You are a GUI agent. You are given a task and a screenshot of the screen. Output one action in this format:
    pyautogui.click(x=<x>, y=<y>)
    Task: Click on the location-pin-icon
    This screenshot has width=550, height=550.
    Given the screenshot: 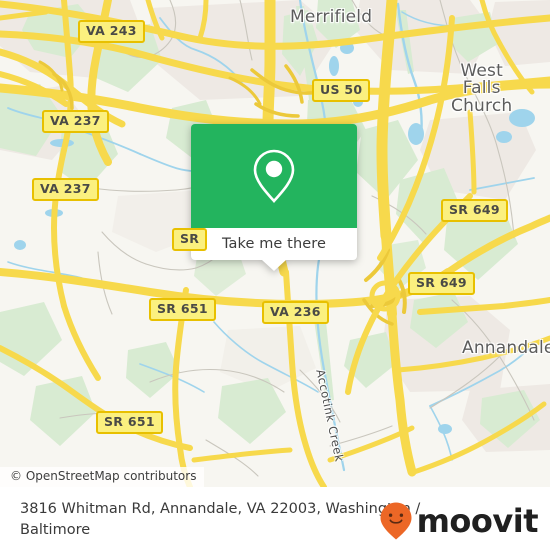 What is the action you would take?
    pyautogui.click(x=274, y=176)
    